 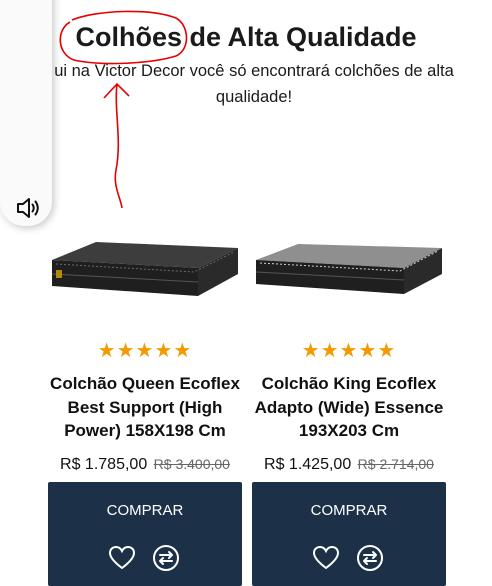 I want to click on floating-side-panel: •••, so click(x=26, y=113).